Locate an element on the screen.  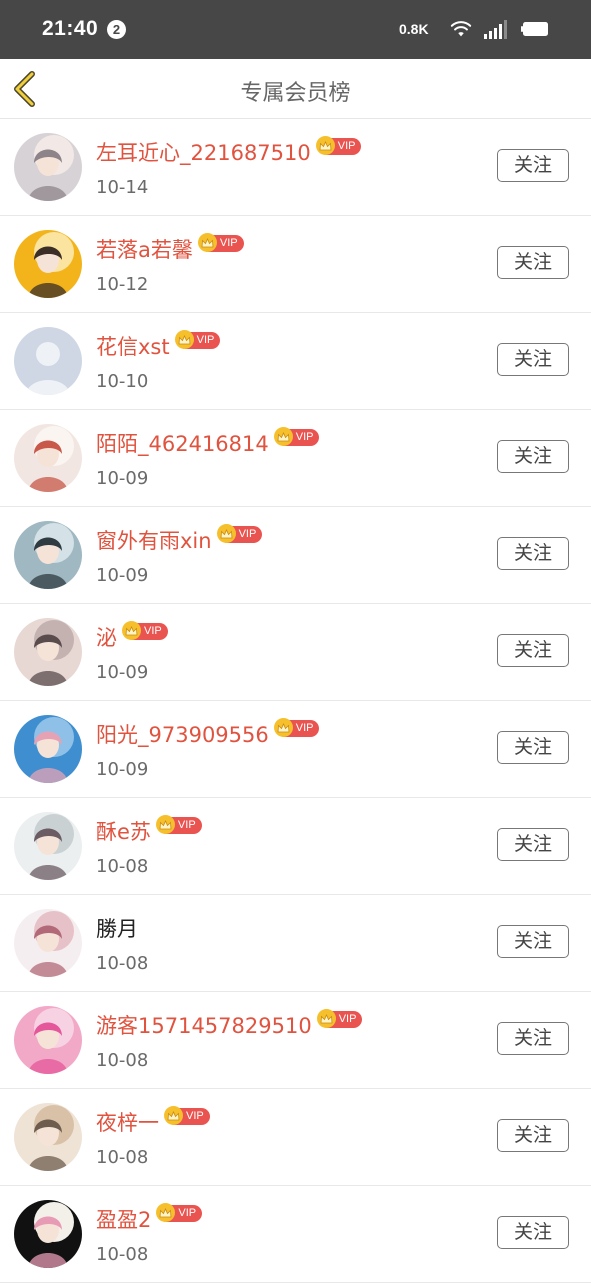
list-item: 夜梓一 VIP 10-08 关注 is located at coordinates (295, 1137).